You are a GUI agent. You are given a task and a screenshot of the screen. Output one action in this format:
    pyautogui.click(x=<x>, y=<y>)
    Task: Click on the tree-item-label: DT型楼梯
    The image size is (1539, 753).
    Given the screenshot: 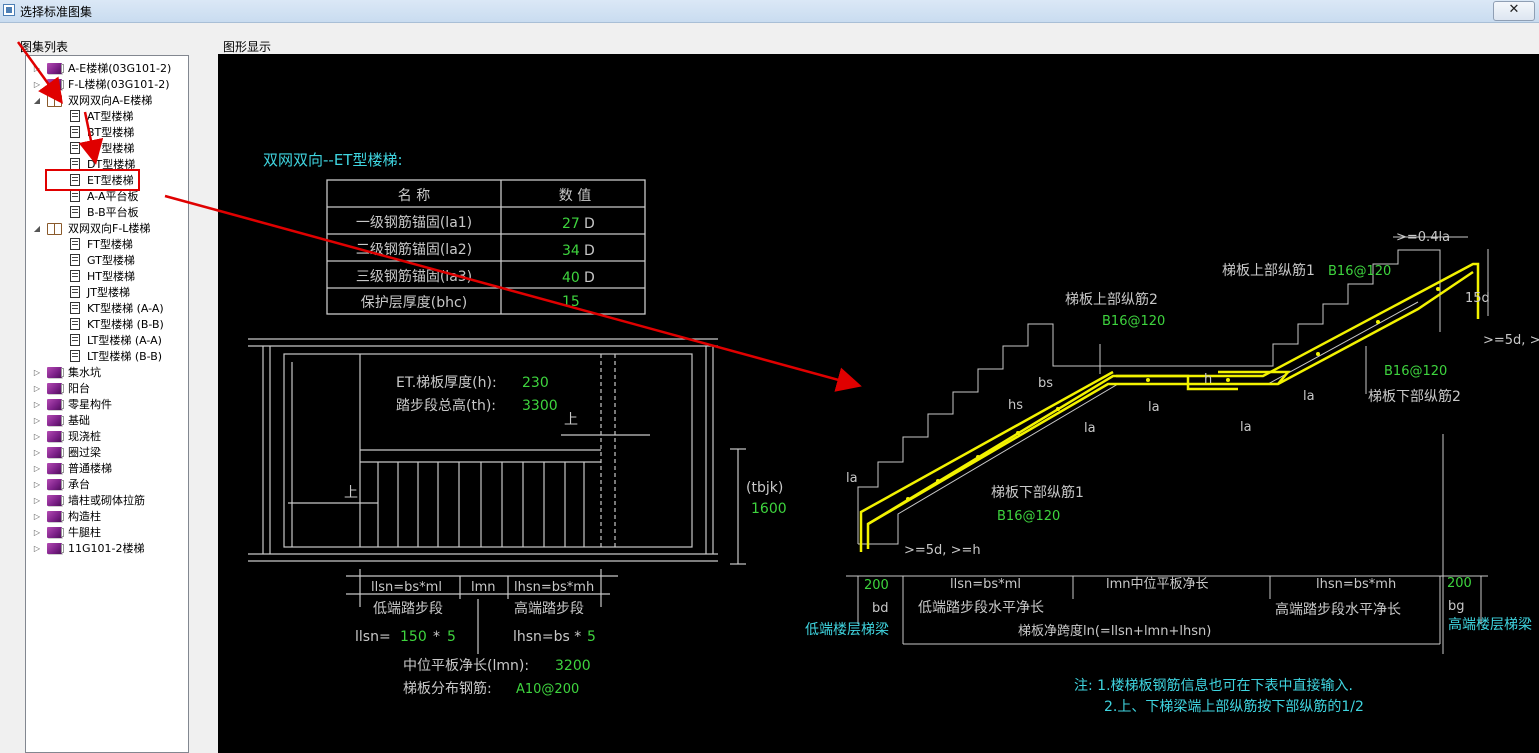 What is the action you would take?
    pyautogui.click(x=111, y=164)
    